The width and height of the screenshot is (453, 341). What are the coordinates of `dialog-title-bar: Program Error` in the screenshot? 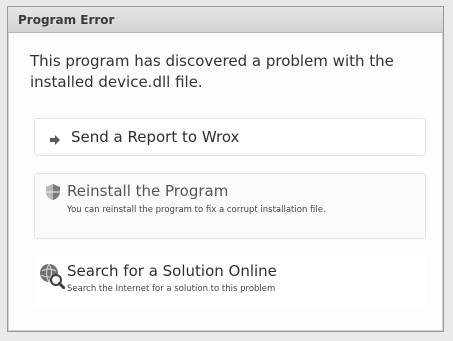 It's located at (225, 20).